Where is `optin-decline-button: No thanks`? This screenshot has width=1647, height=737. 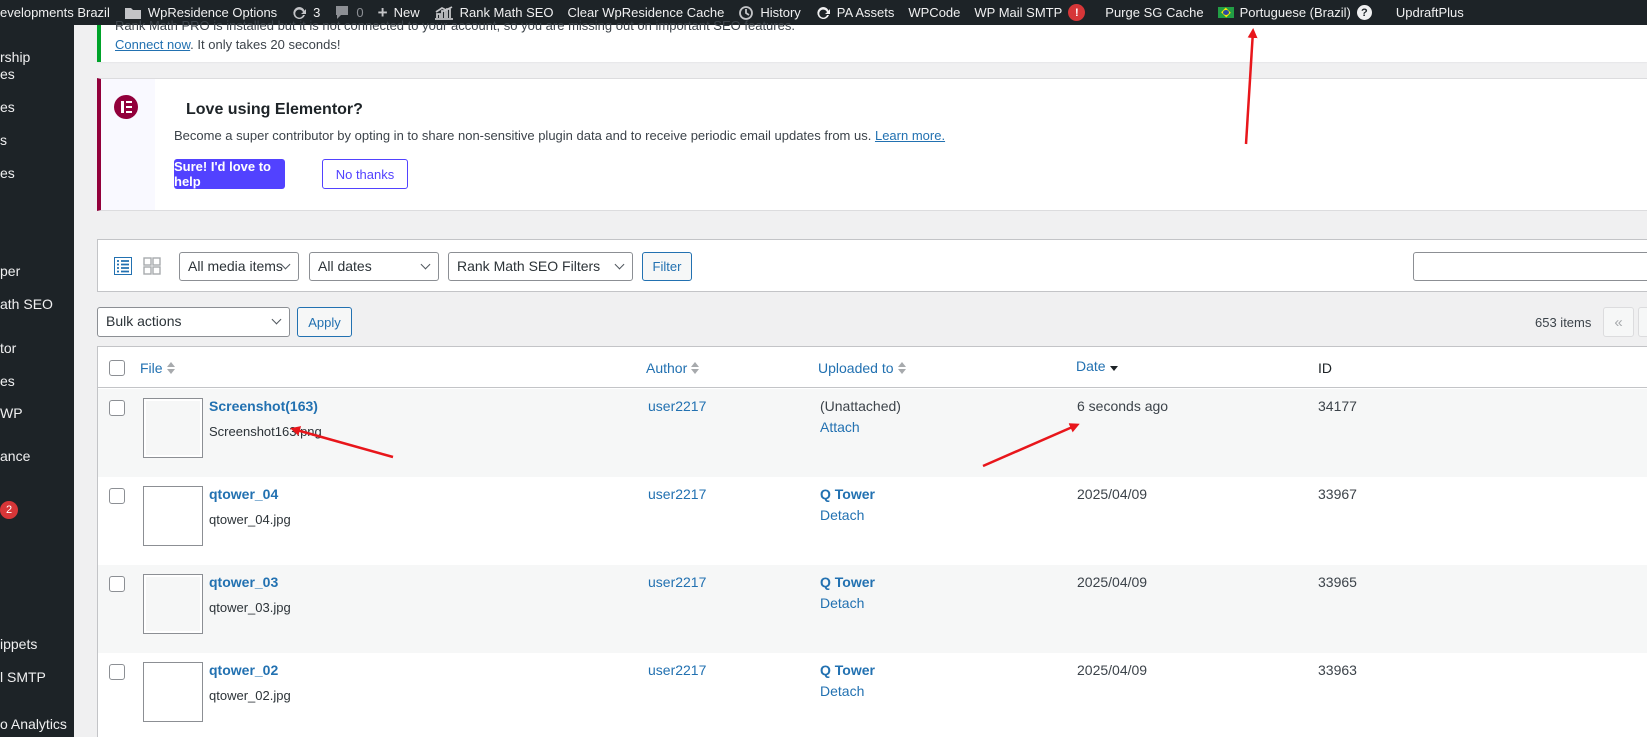
optin-decline-button: No thanks is located at coordinates (365, 174).